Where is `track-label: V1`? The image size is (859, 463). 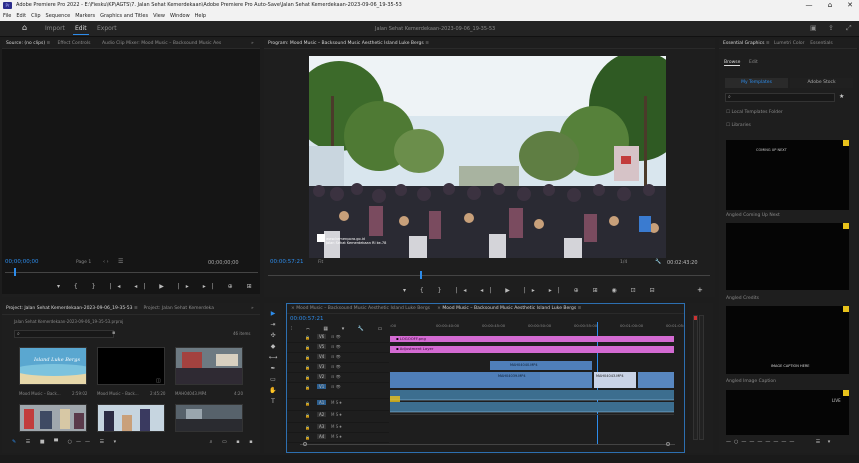 track-label: V1 is located at coordinates (322, 386).